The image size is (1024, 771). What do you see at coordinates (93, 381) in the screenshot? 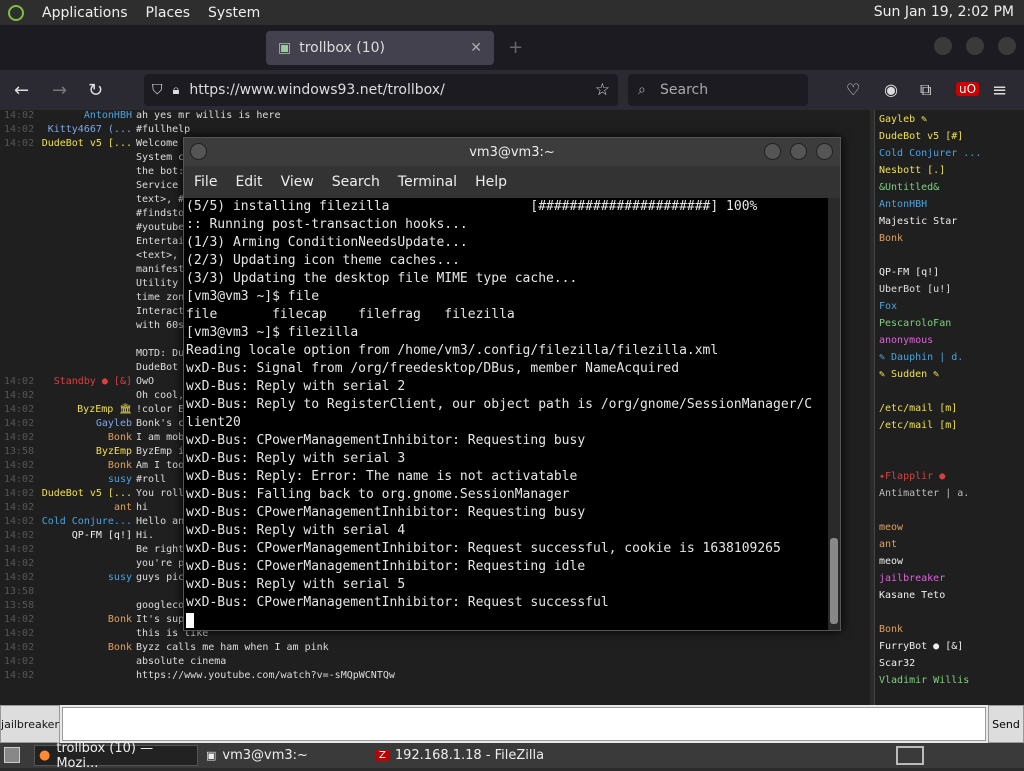
I see `chat-message-nick: Standby ● [&]` at bounding box center [93, 381].